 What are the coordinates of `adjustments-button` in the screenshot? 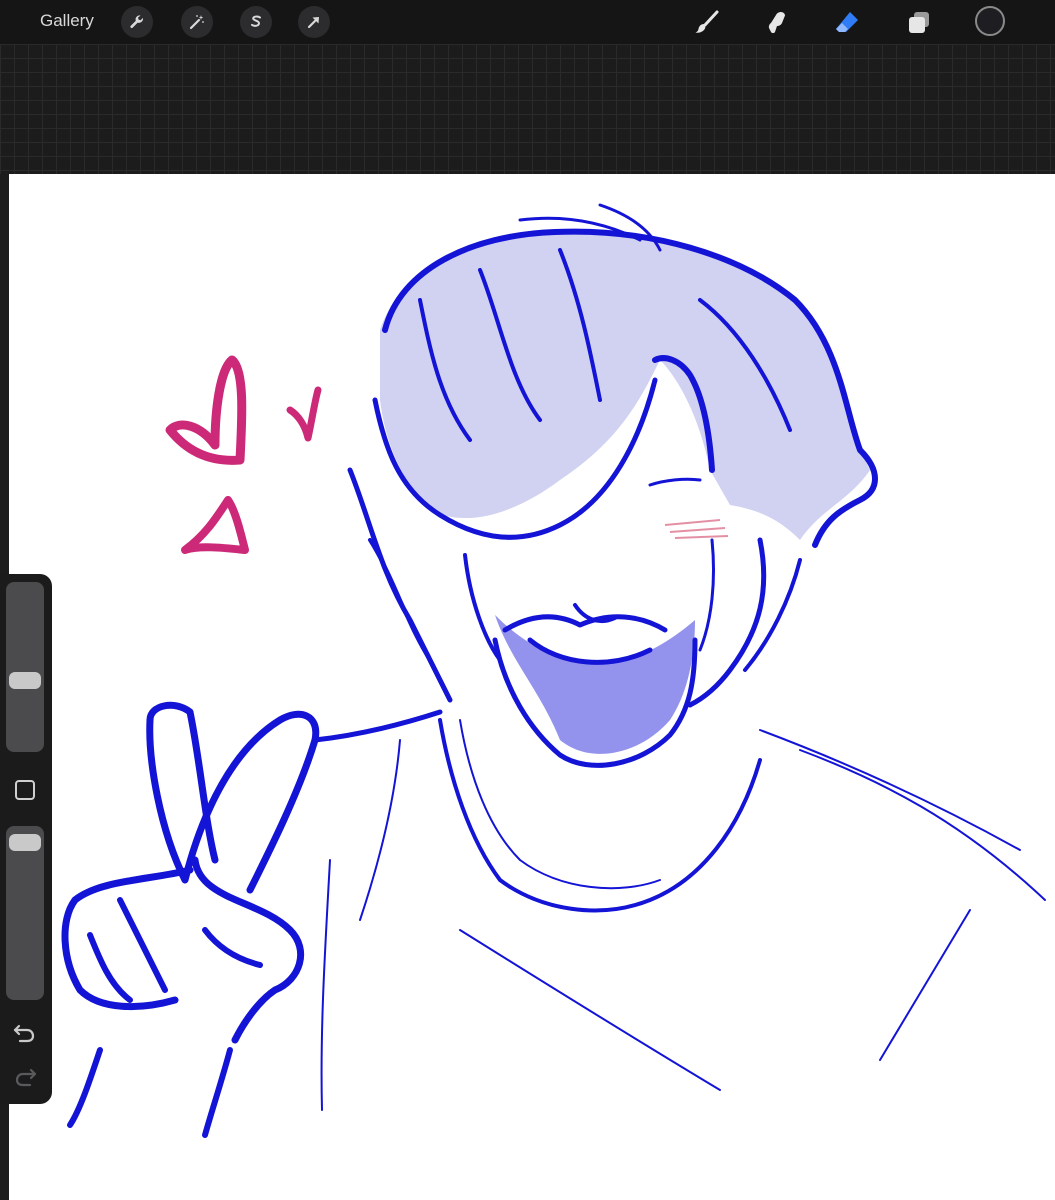 It's located at (197, 22).